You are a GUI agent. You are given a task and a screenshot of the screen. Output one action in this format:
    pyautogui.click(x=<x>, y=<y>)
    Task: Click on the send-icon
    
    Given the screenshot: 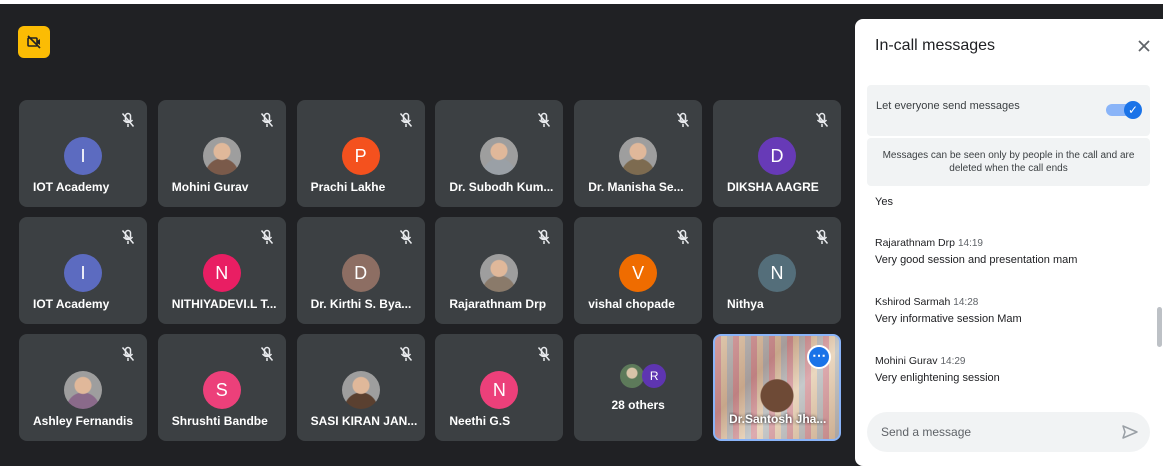 What is the action you would take?
    pyautogui.click(x=1130, y=432)
    